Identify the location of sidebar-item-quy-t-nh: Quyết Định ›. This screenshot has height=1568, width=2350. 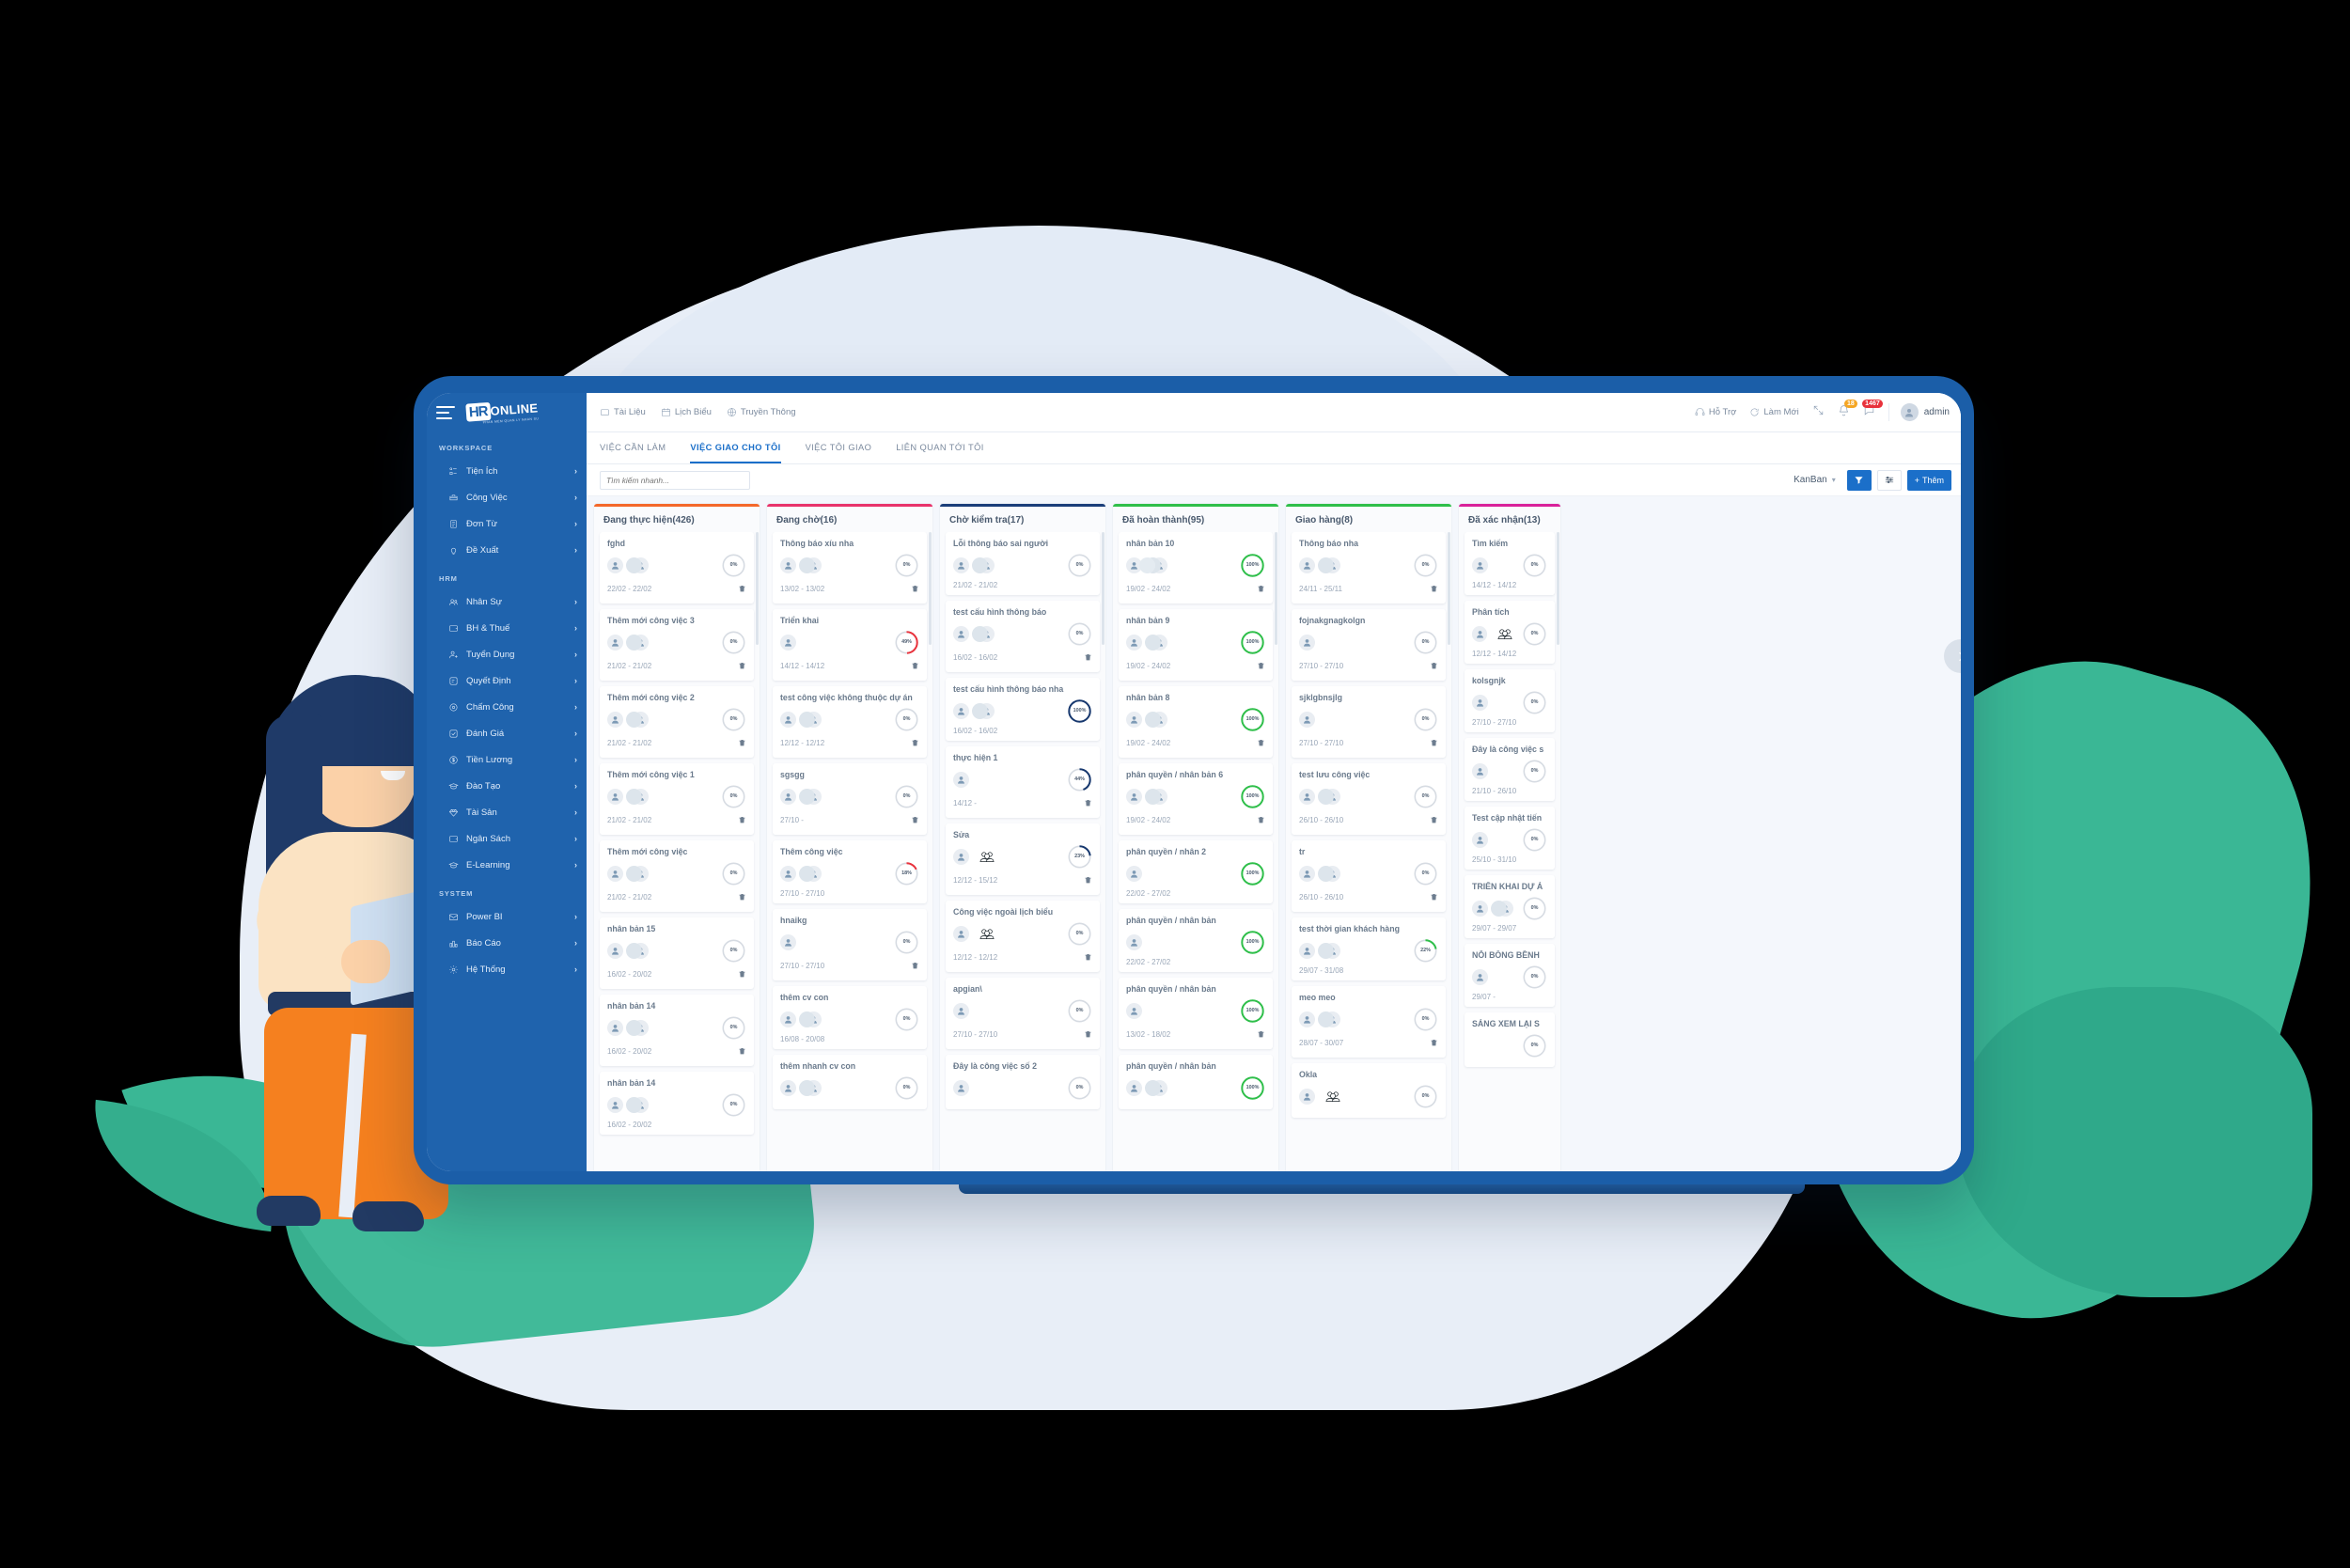
(507, 680).